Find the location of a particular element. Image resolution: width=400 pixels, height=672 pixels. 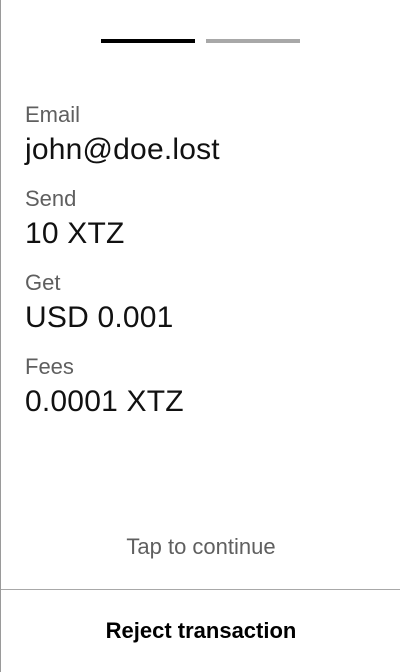

step-1-progress-segment is located at coordinates (148, 41).